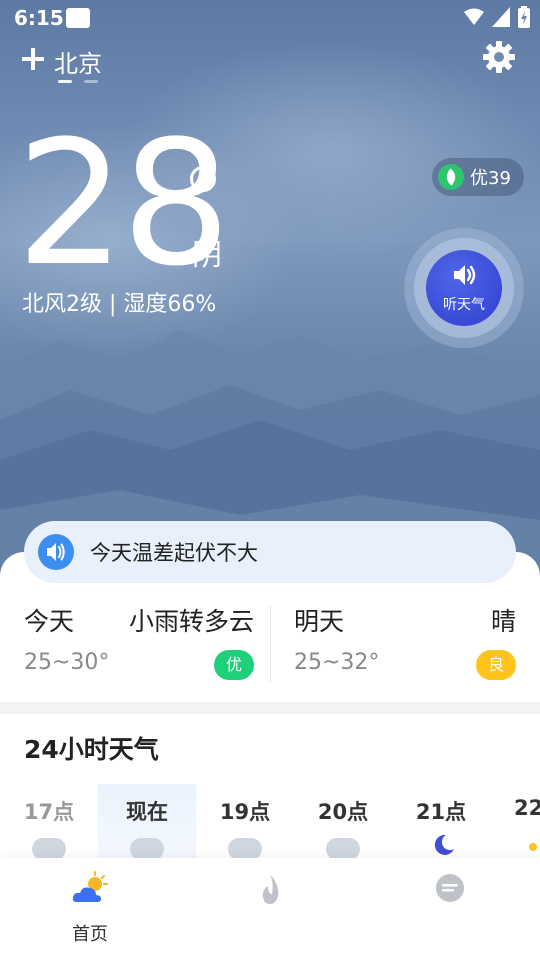 The height and width of the screenshot is (960, 540). Describe the element at coordinates (67, 662) in the screenshot. I see `forecast-temp-range: 25~30°` at that location.